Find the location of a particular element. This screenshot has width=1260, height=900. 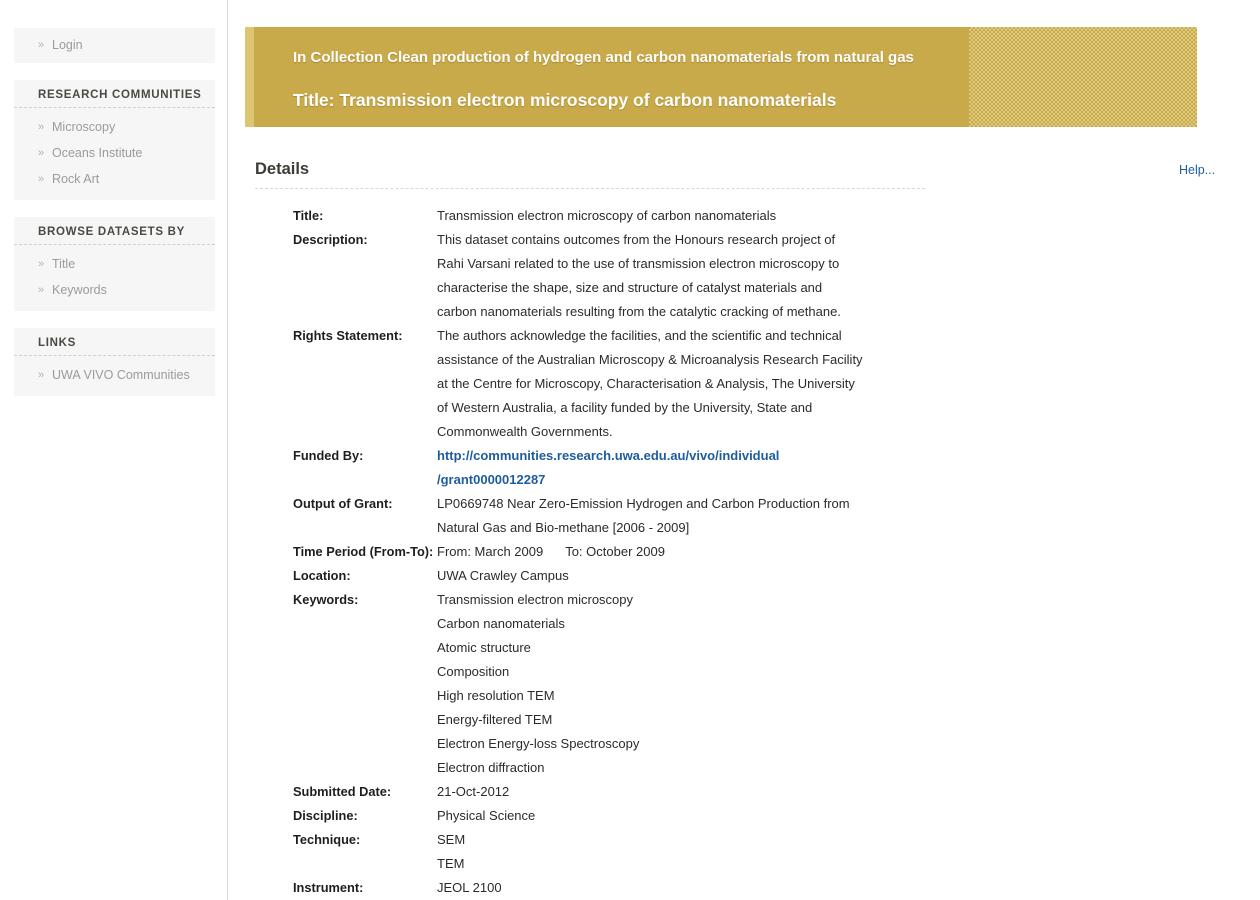

detail-value-line: JEOL 2100 is located at coordinates (469, 887).